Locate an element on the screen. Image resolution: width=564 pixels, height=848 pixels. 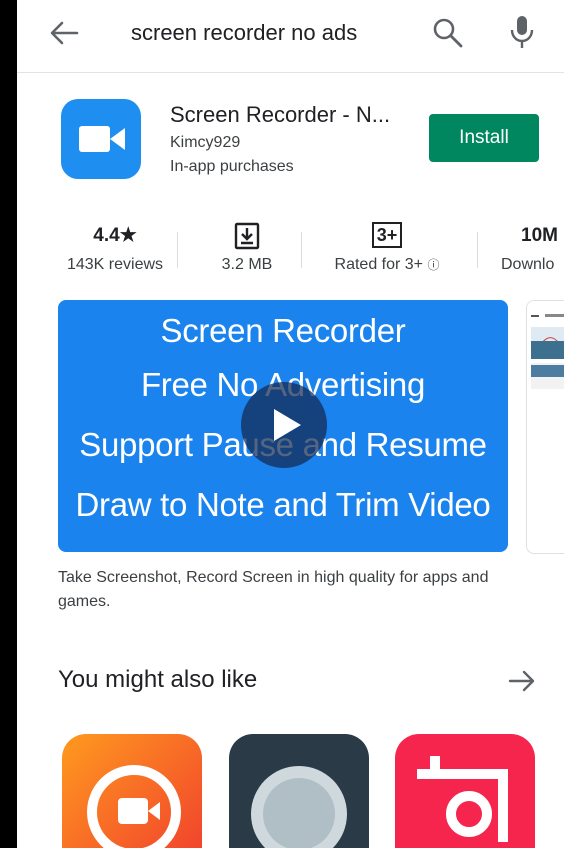
app-size: 3.2 MB is located at coordinates (247, 264).